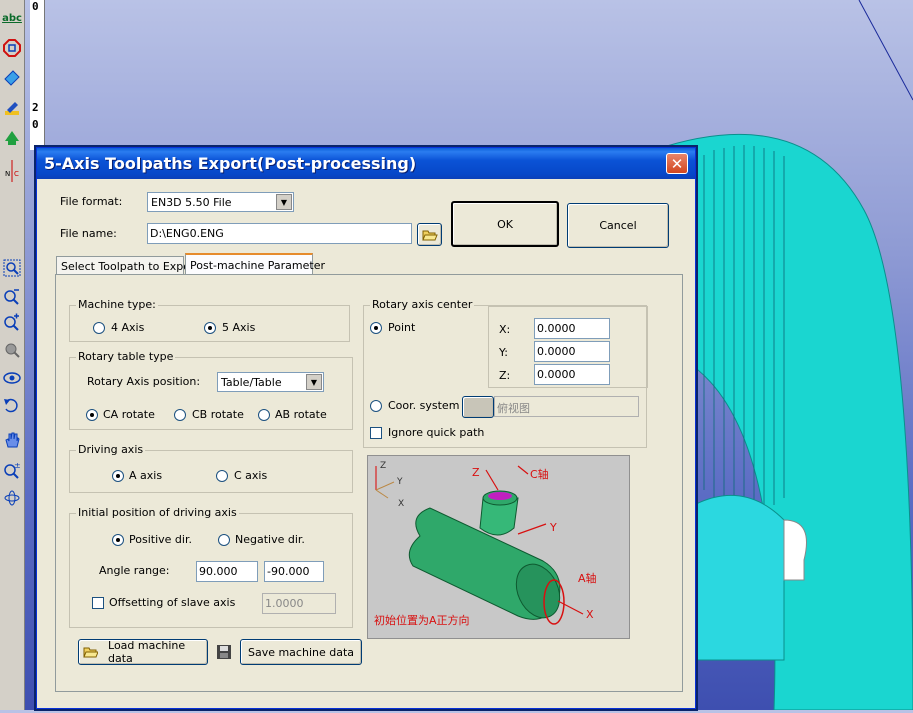 This screenshot has width=913, height=713. I want to click on radio-point-label: Point, so click(402, 327).